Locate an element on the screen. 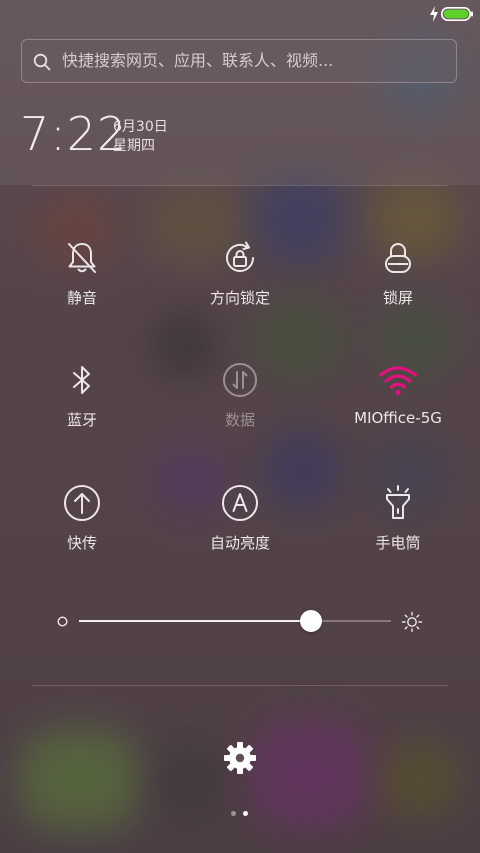 The width and height of the screenshot is (480, 853). clock-time: 7:22 is located at coordinates (73, 134).